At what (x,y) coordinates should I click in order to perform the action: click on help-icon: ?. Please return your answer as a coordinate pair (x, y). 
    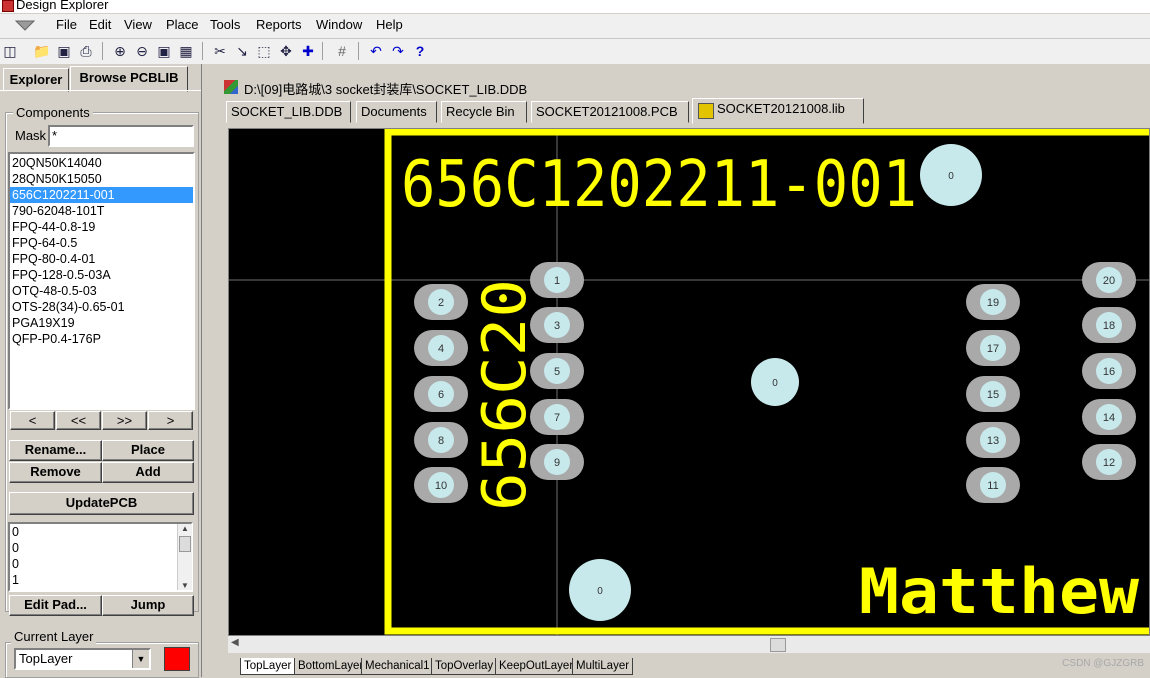
    Looking at the image, I should click on (420, 51).